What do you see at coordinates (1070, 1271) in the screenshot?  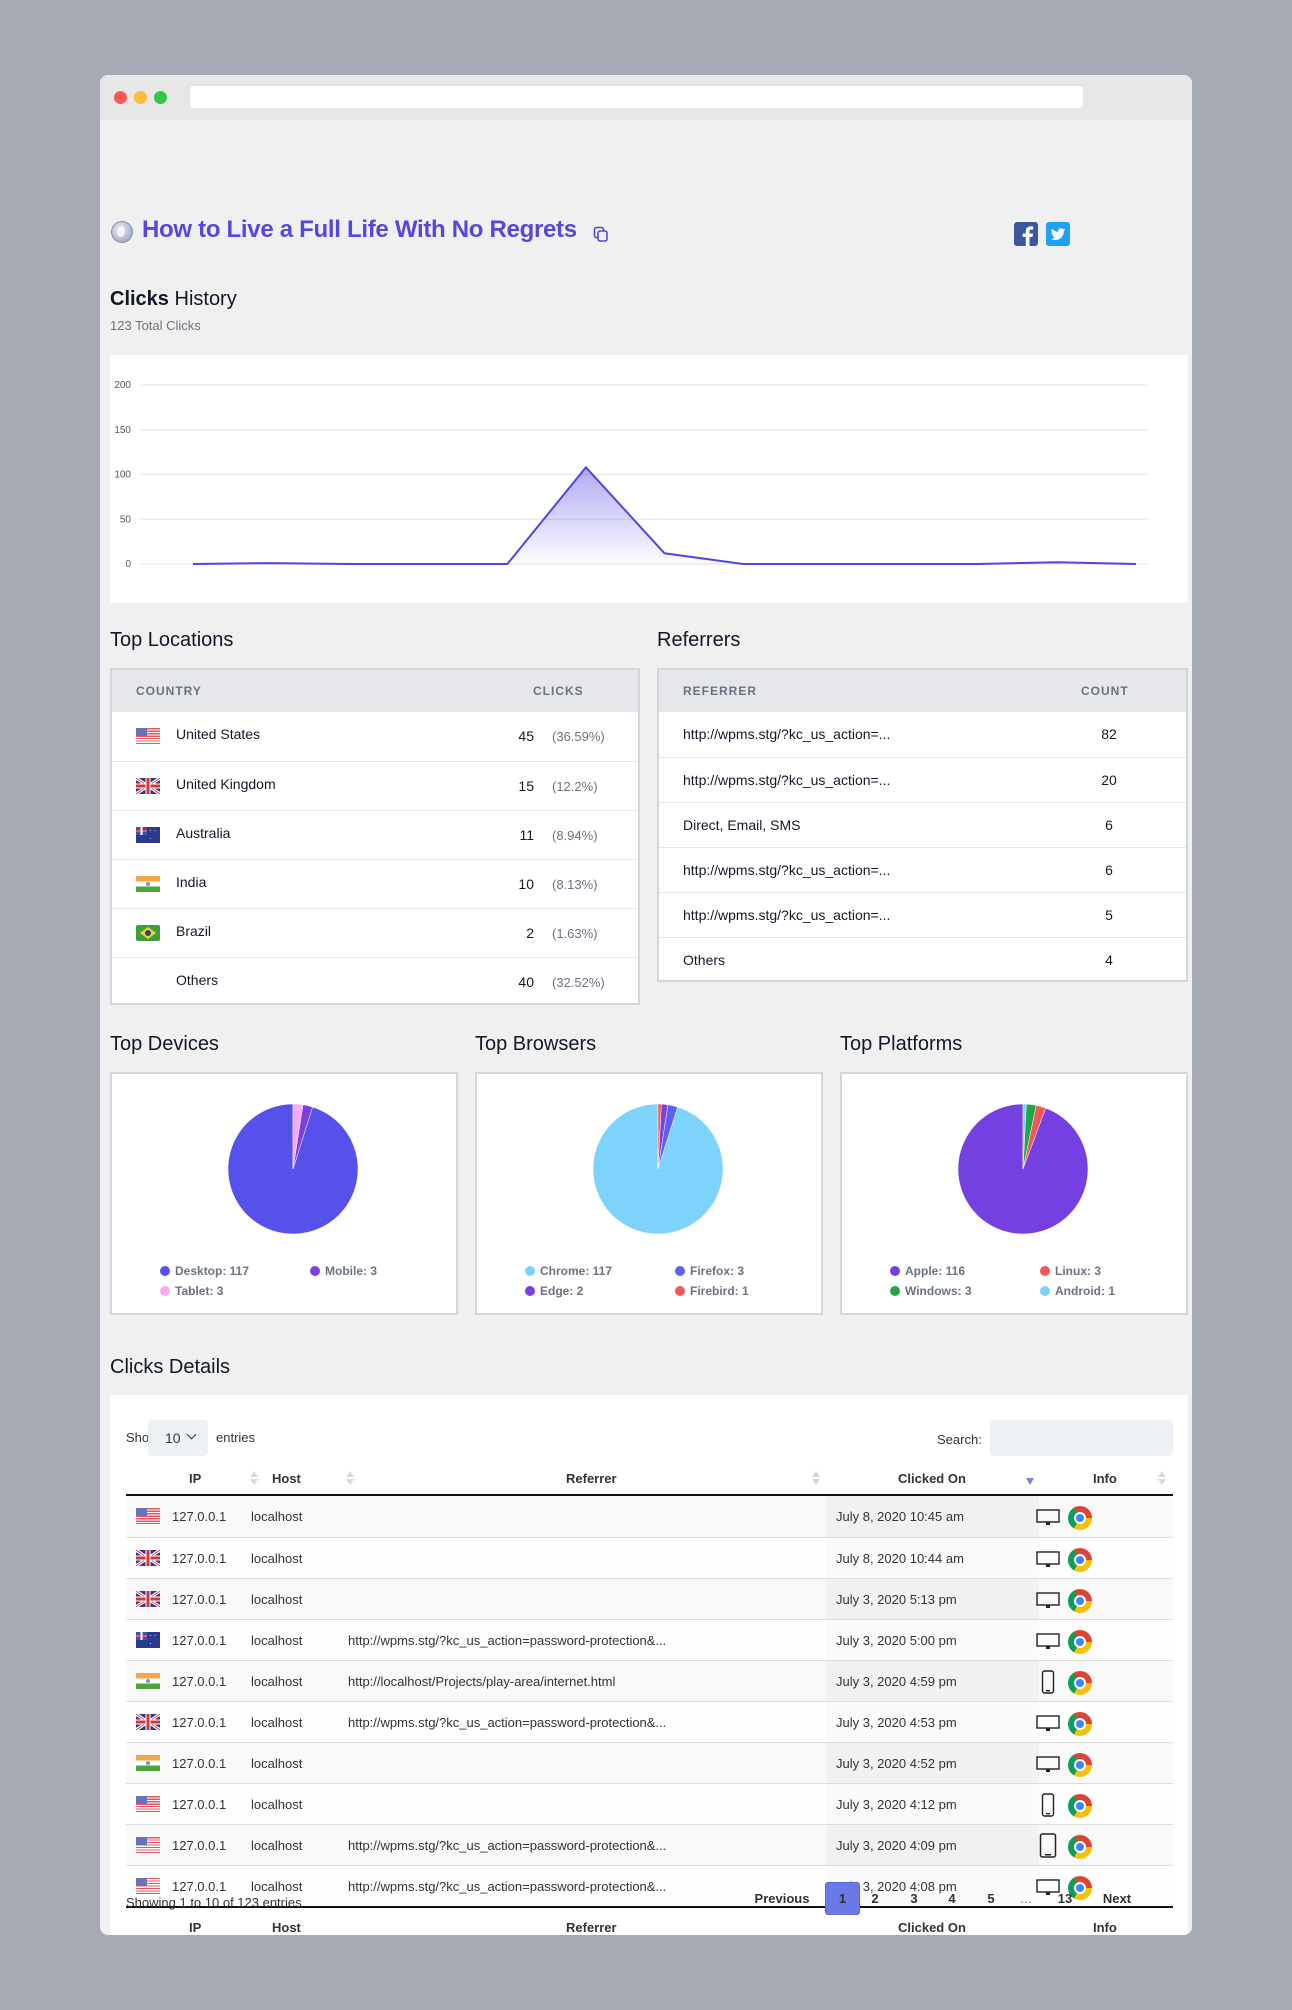 I see `legend-item: Linux: 3` at bounding box center [1070, 1271].